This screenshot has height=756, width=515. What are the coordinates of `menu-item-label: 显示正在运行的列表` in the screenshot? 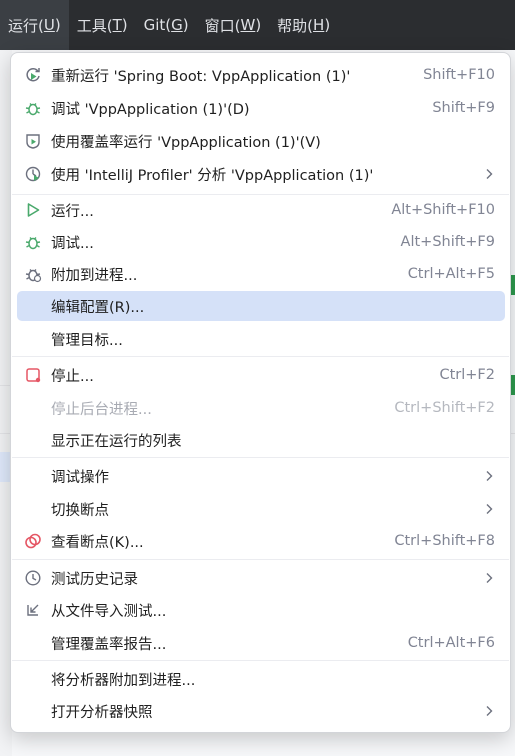 It's located at (116, 441).